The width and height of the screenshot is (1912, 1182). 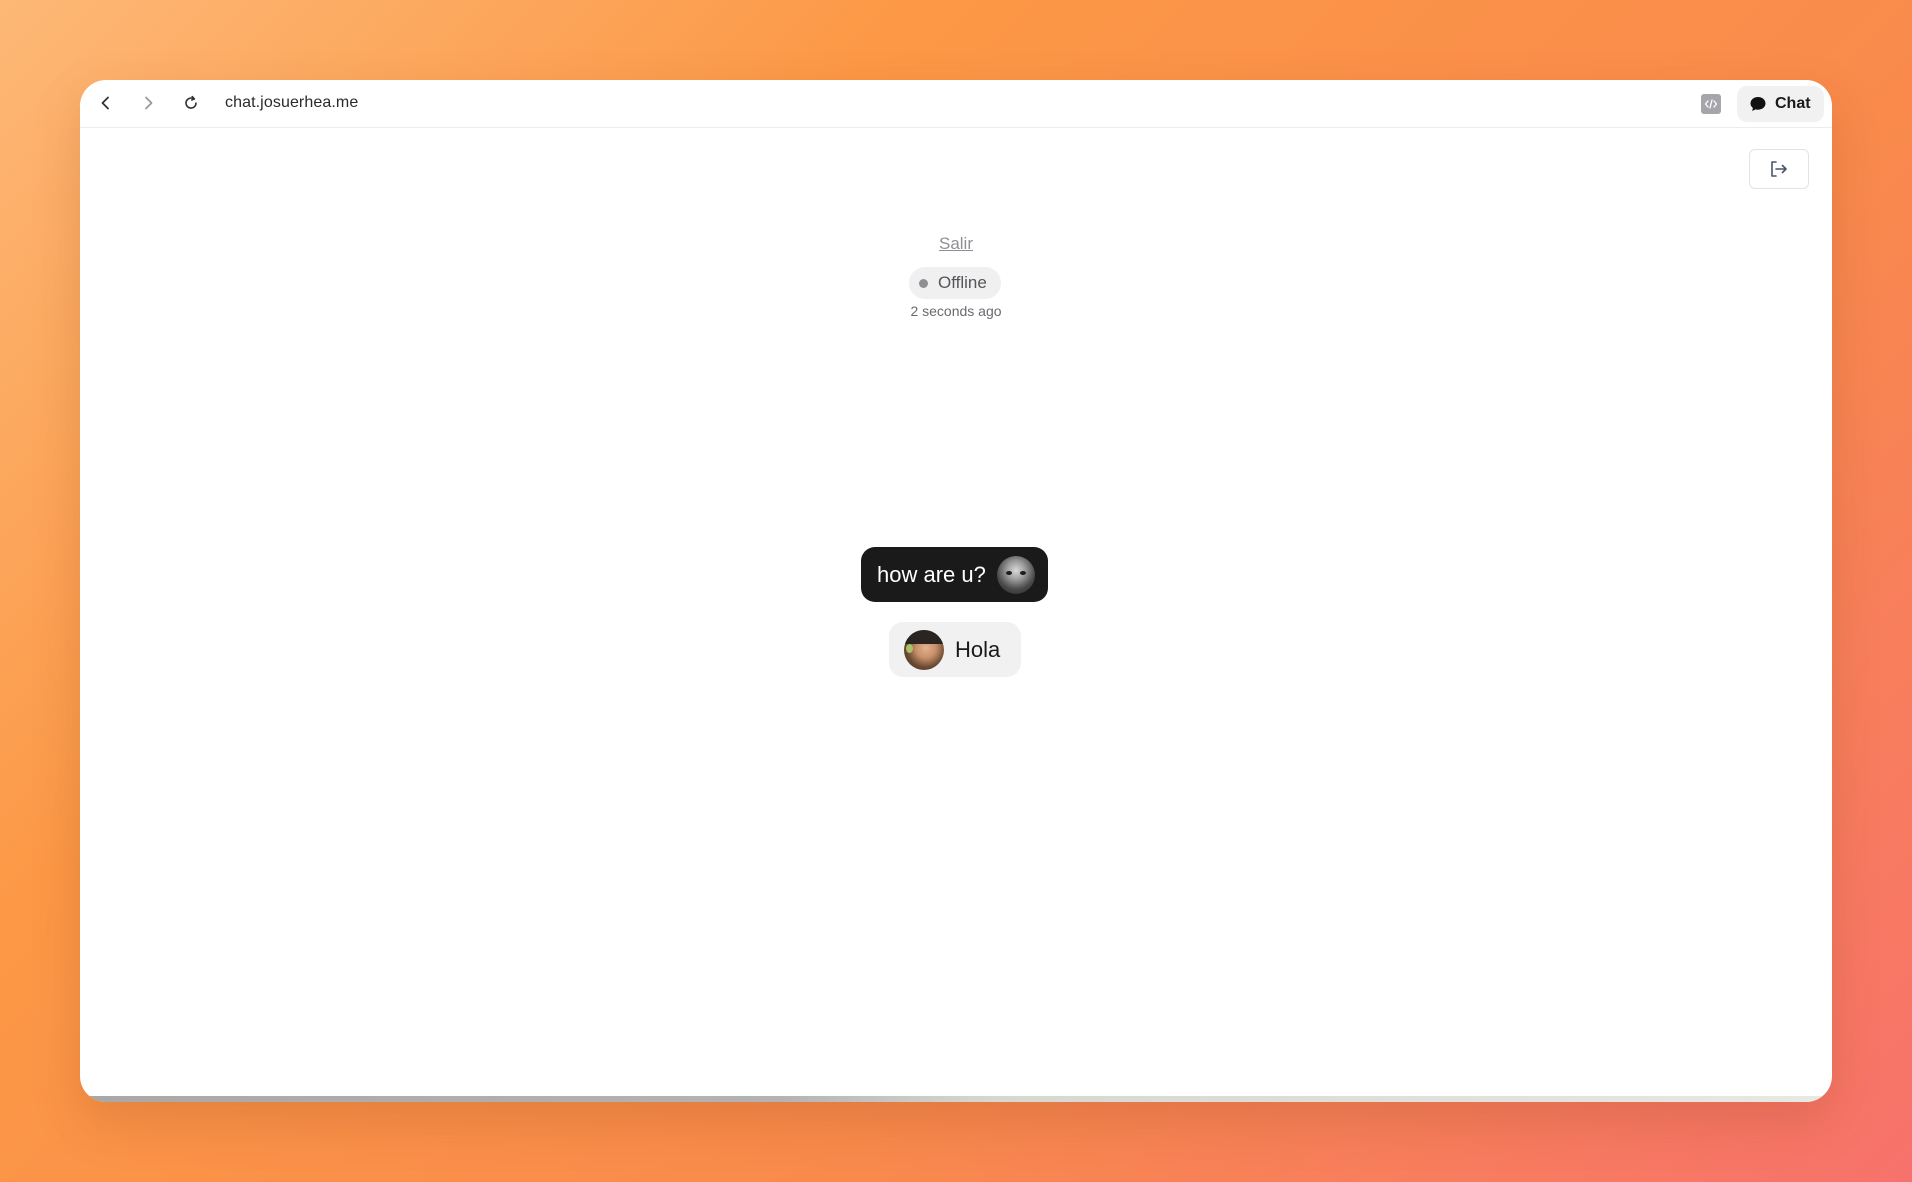 I want to click on forward-button, so click(x=148, y=103).